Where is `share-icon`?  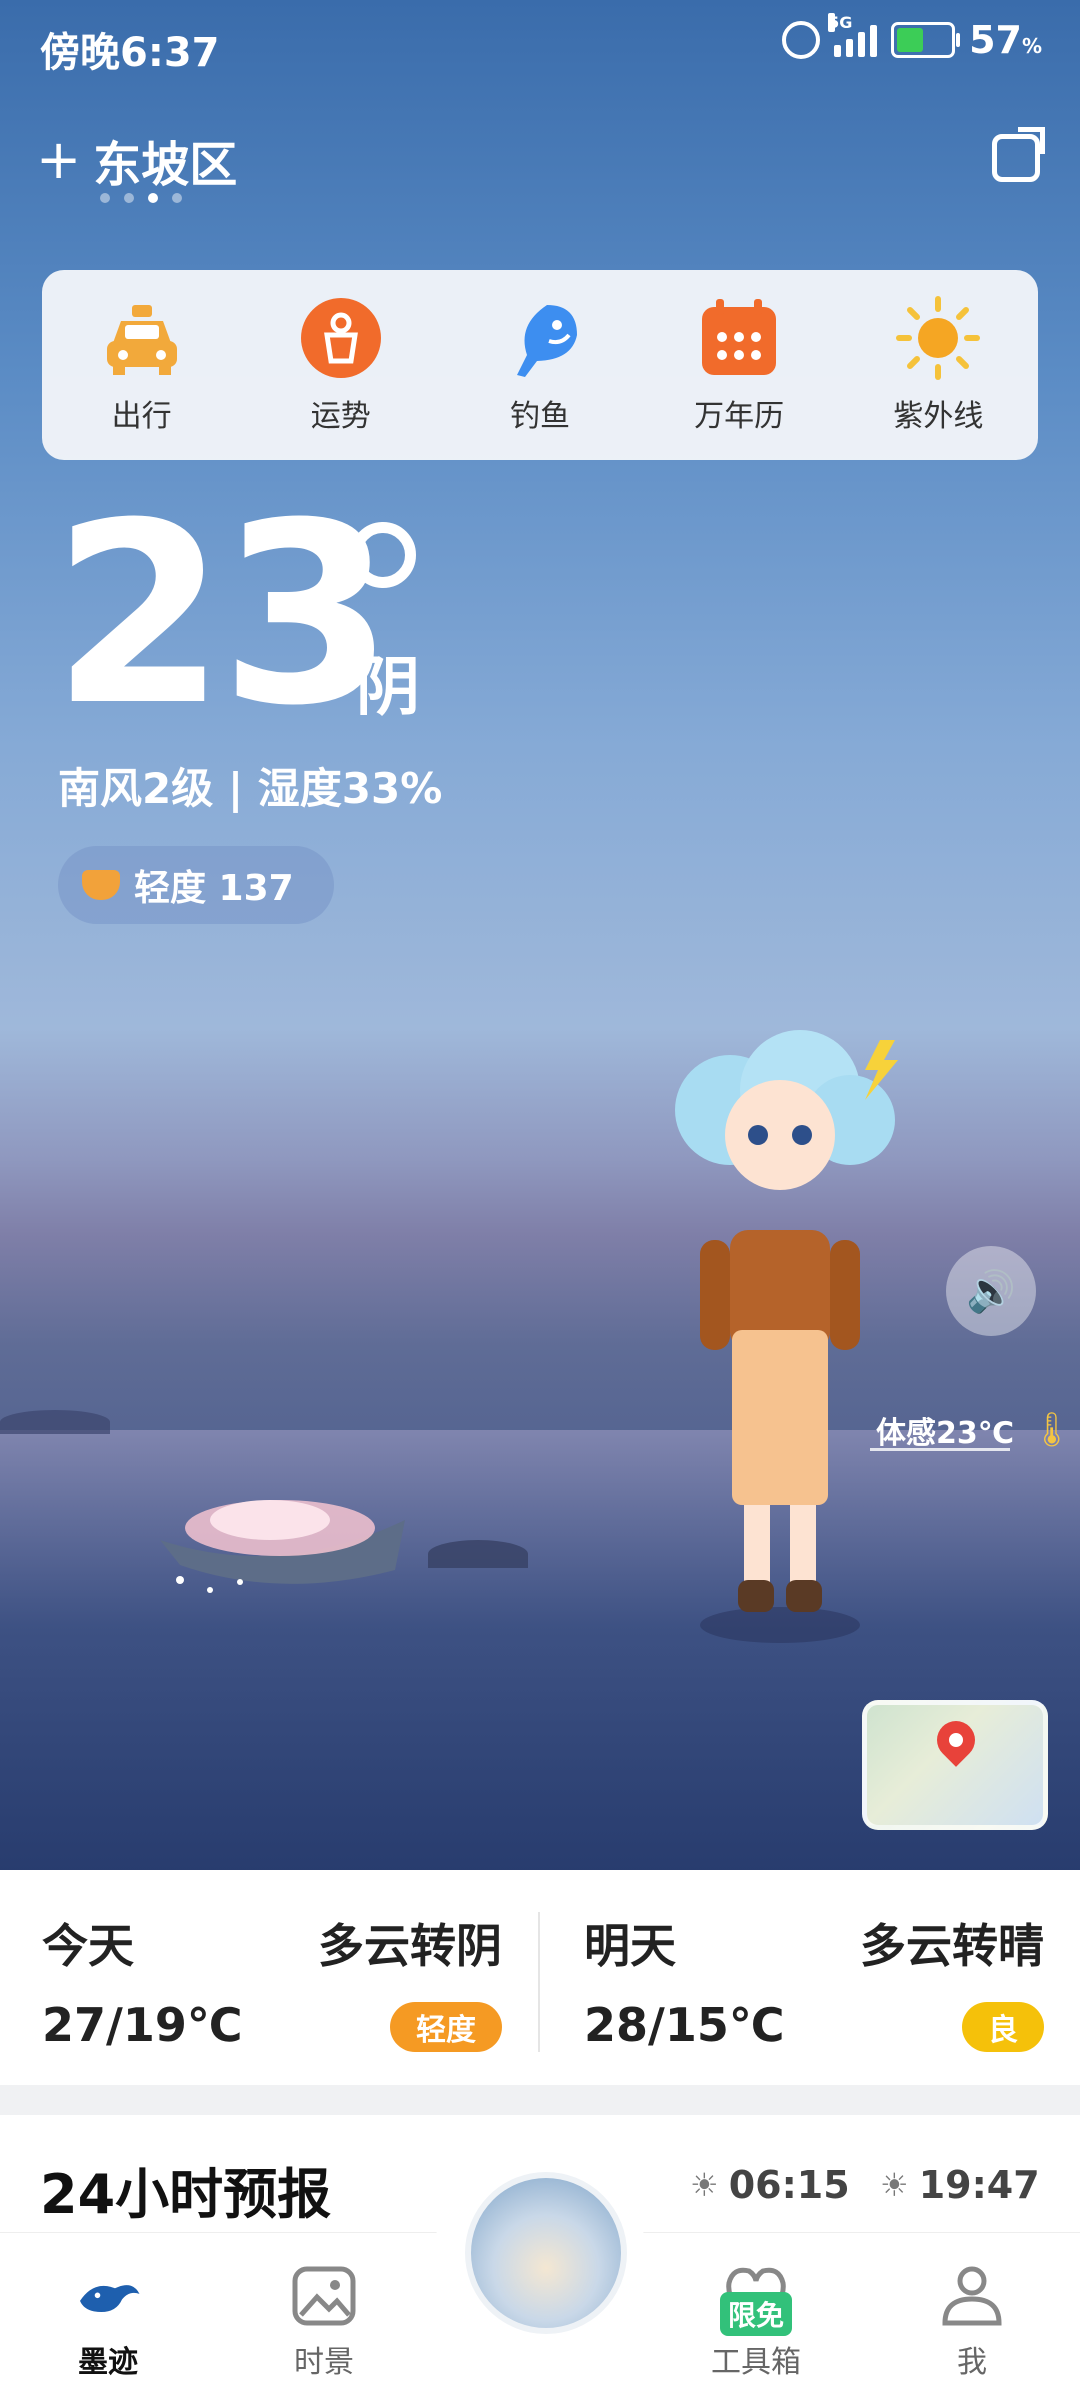
share-icon is located at coordinates (1016, 158).